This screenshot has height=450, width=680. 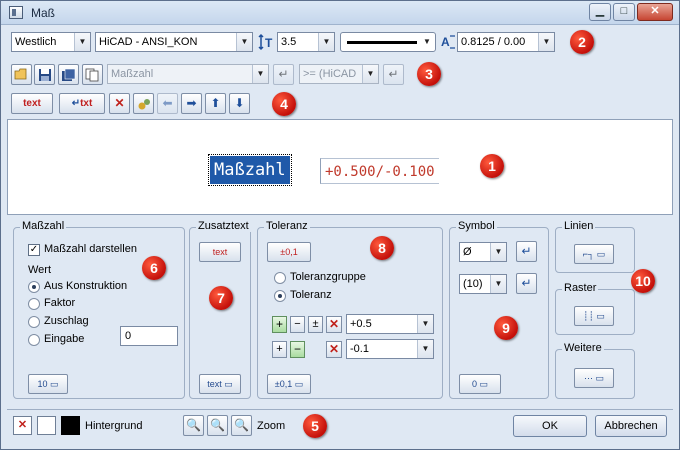 What do you see at coordinates (390, 349) in the screenshot?
I see `lower-tolerance-select: -0.1 ▼` at bounding box center [390, 349].